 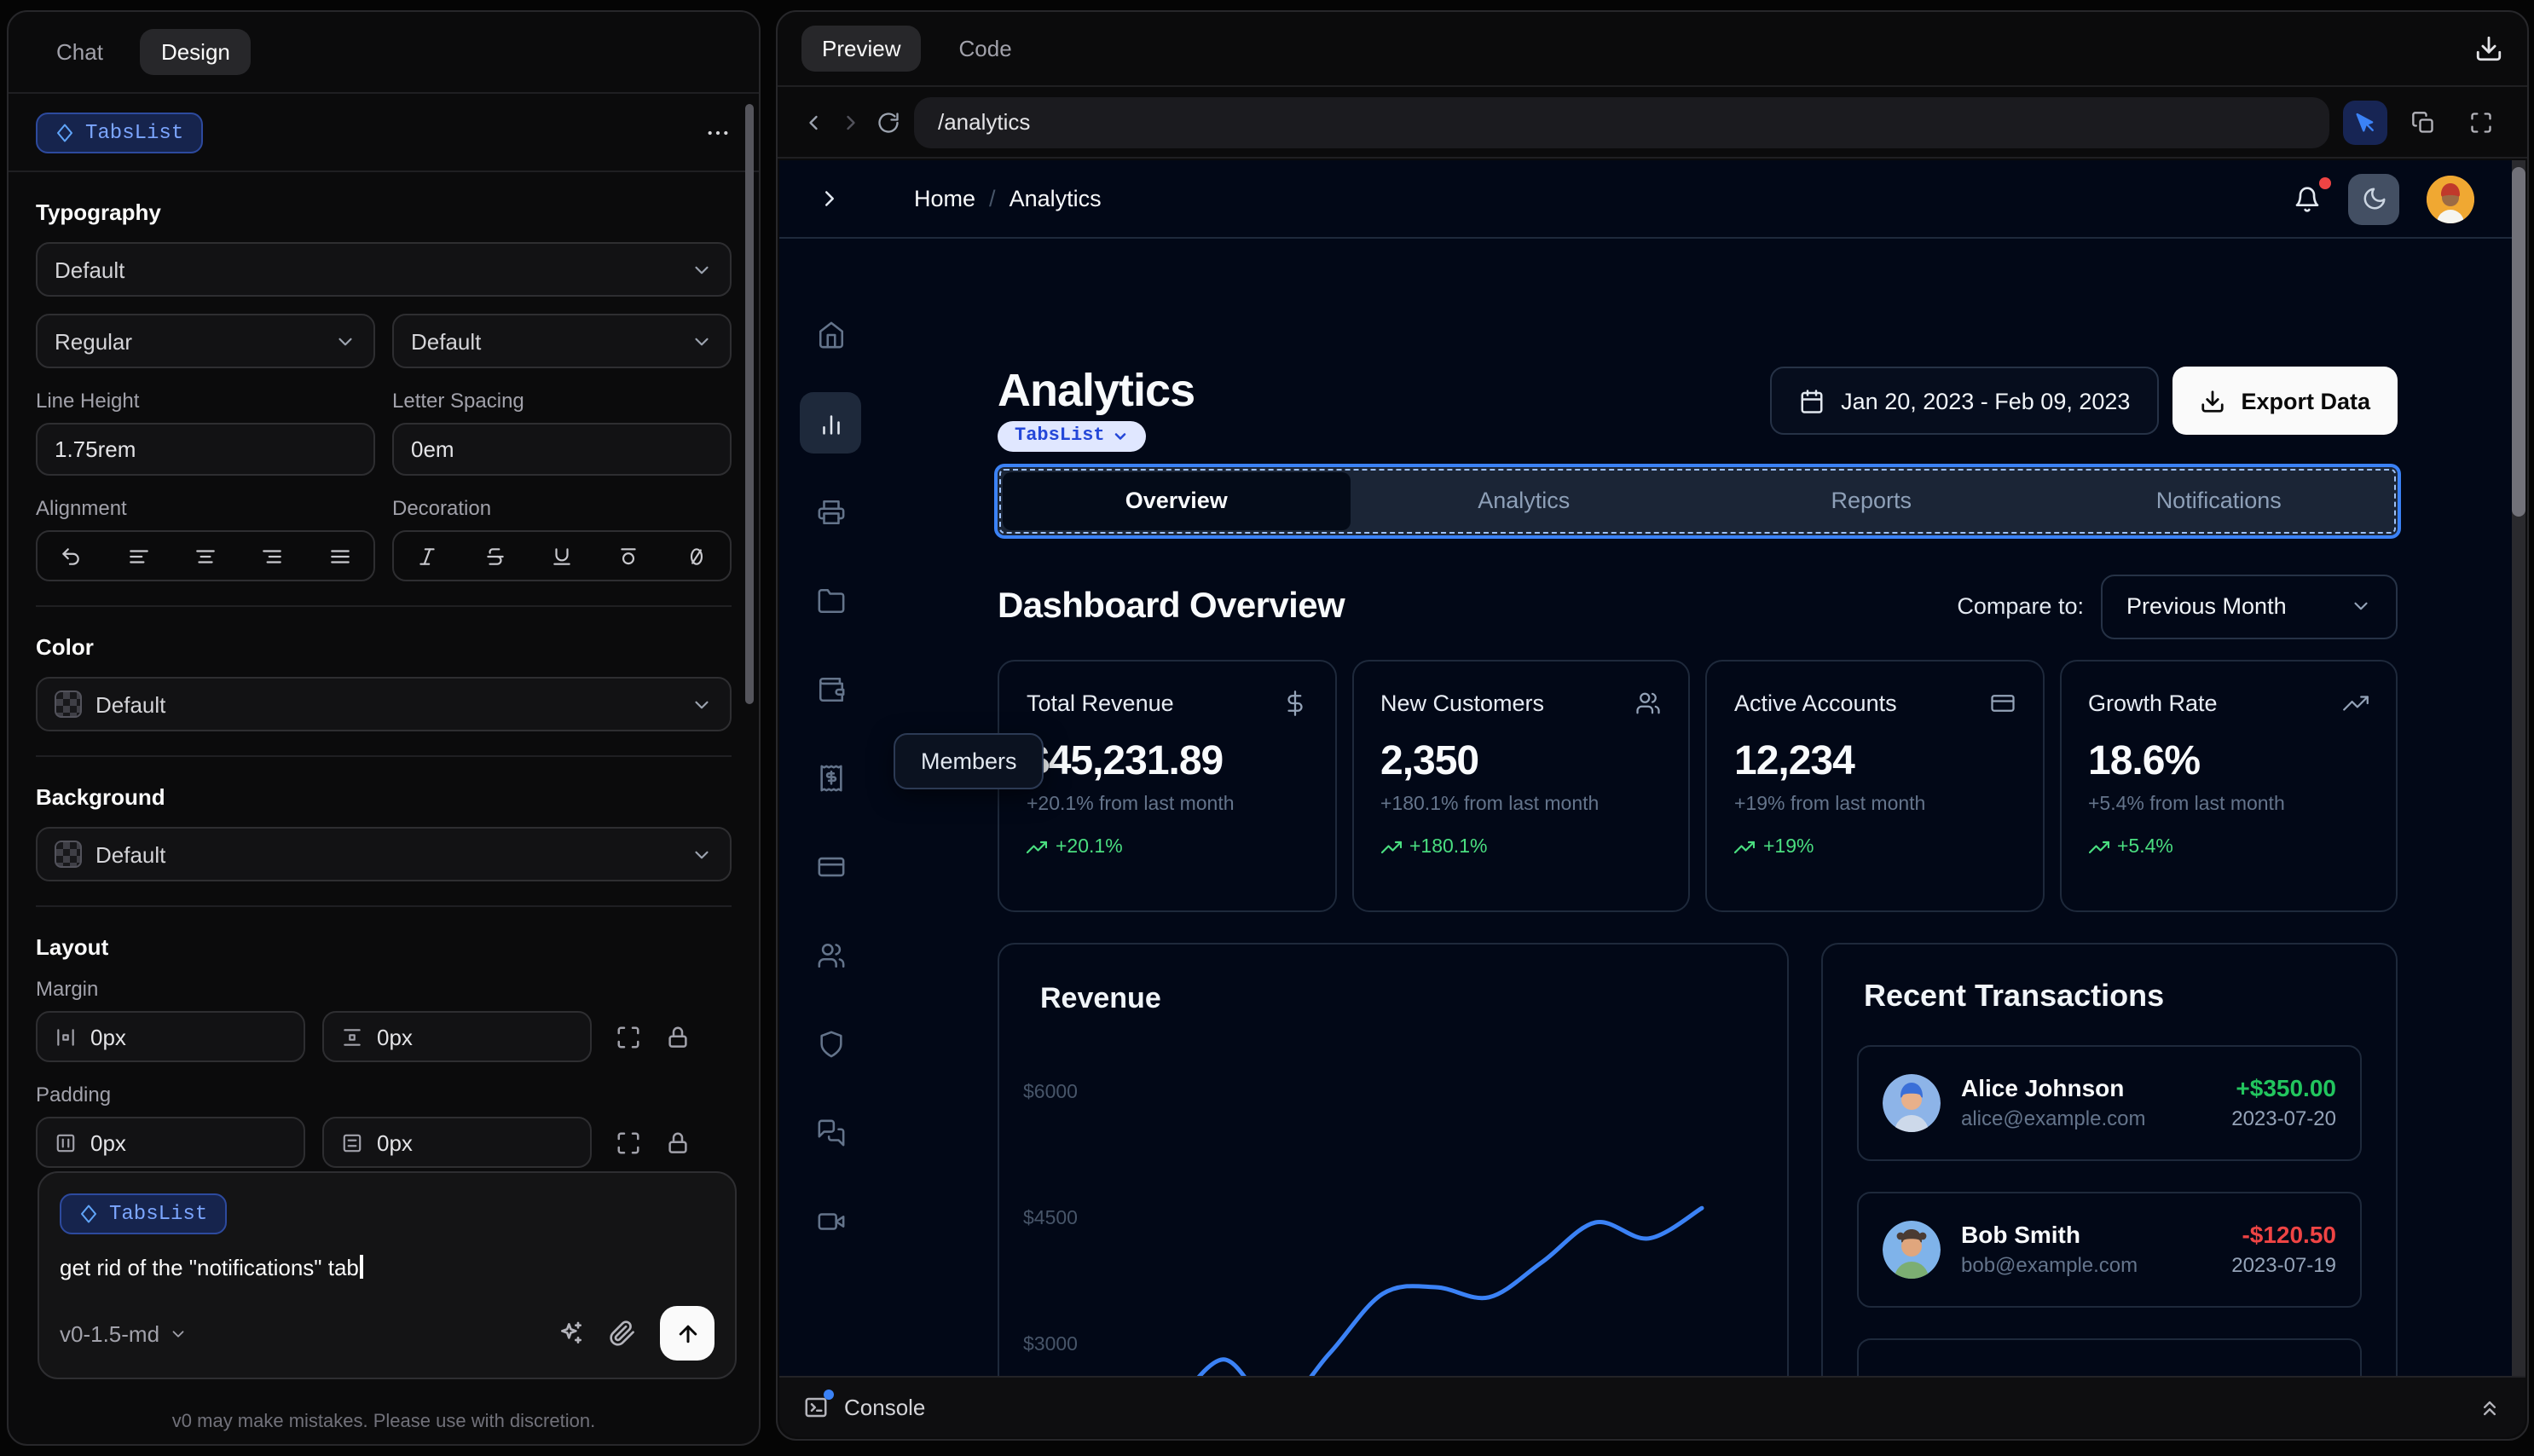 What do you see at coordinates (1056, 198) in the screenshot?
I see `breadcrumb-current: Analytics` at bounding box center [1056, 198].